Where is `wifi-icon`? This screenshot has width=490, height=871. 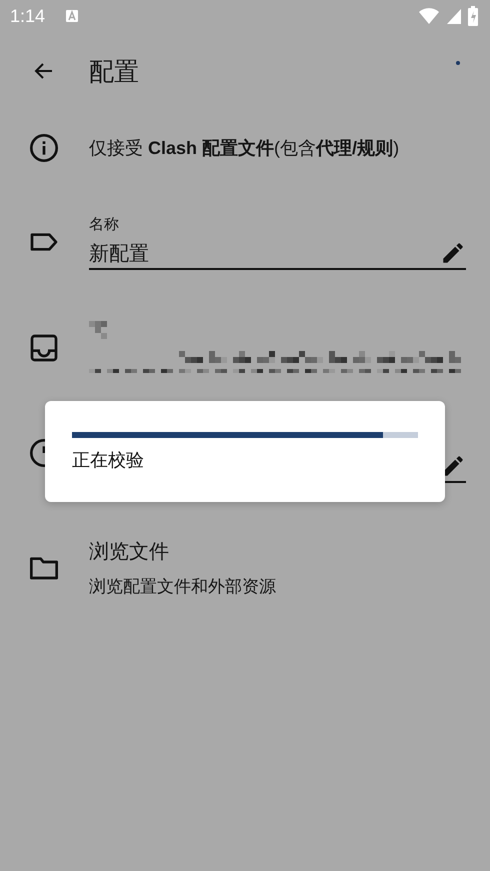
wifi-icon is located at coordinates (429, 16).